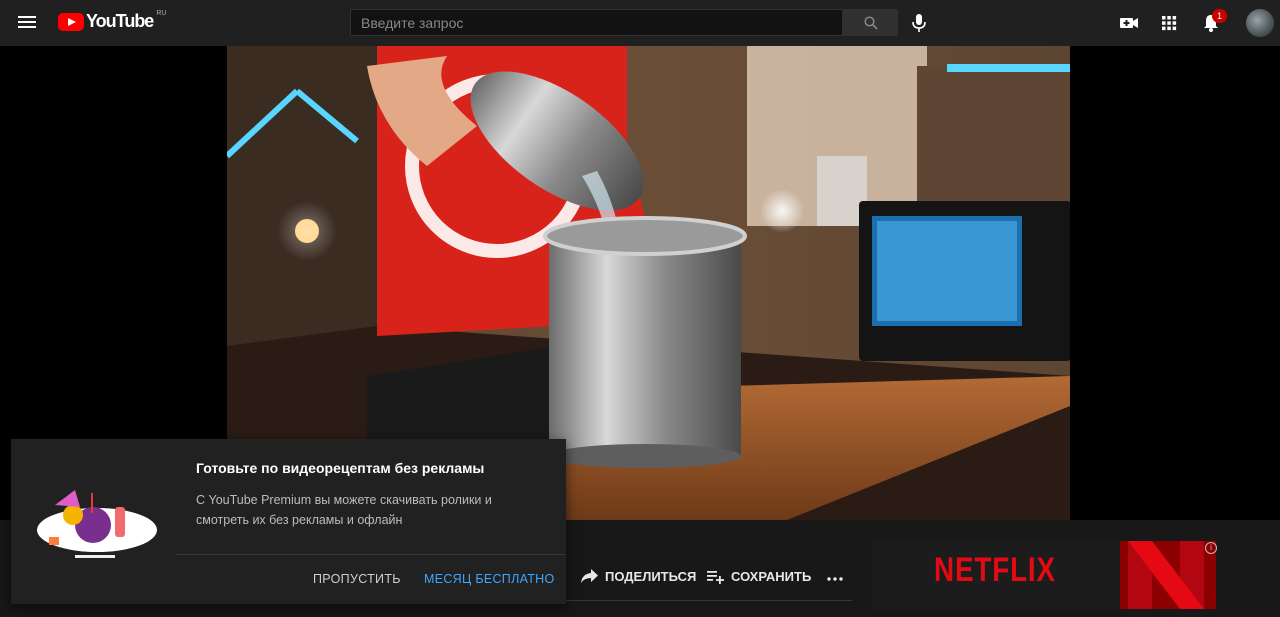 The width and height of the screenshot is (1280, 617). Describe the element at coordinates (28, 23) in the screenshot. I see `menu-icon` at that location.